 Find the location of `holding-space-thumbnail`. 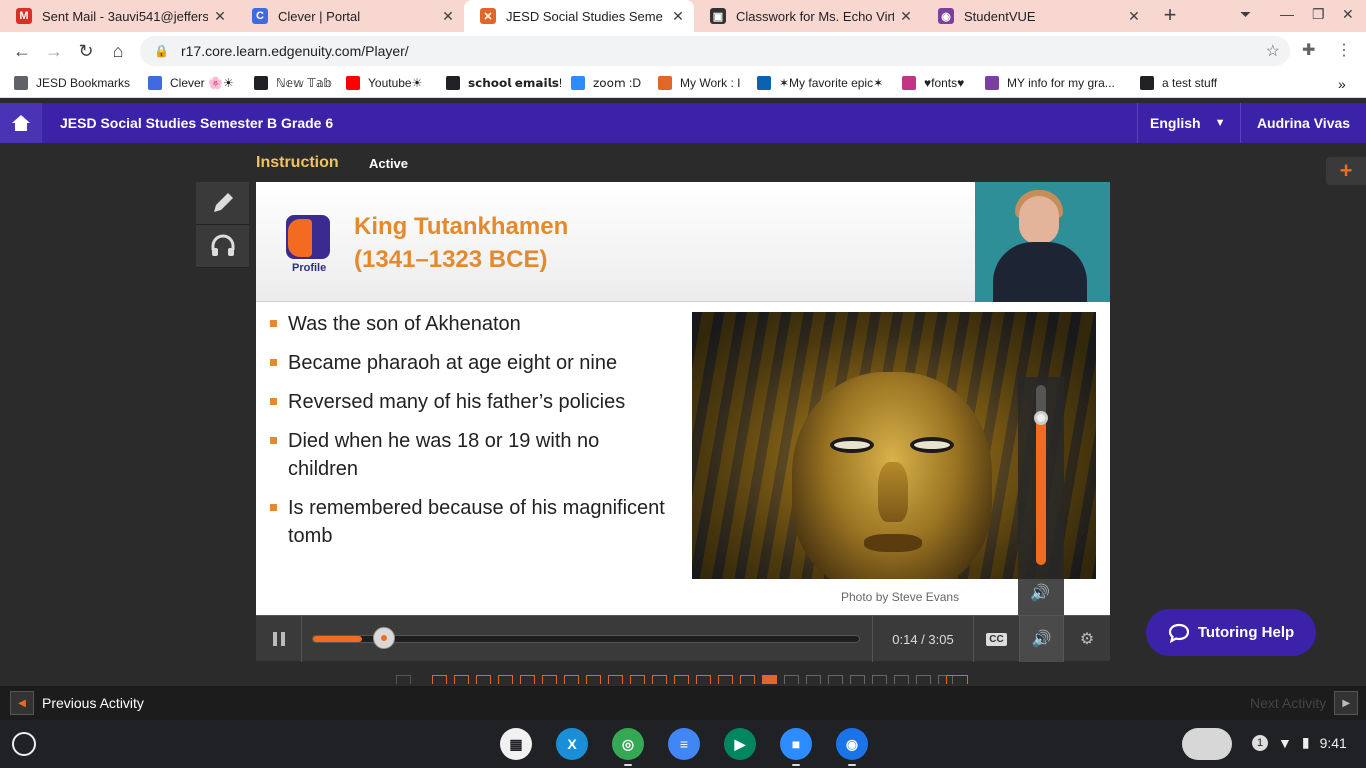

holding-space-thumbnail is located at coordinates (1207, 744).